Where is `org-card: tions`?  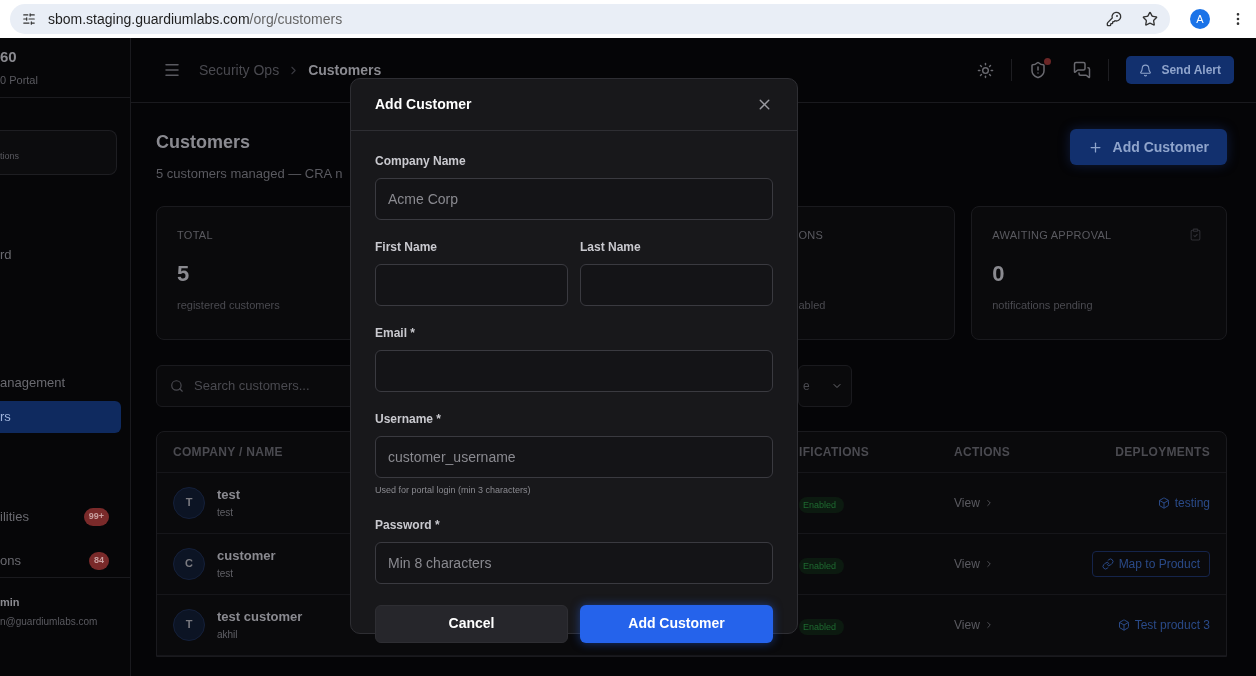
org-card: tions is located at coordinates (58, 152).